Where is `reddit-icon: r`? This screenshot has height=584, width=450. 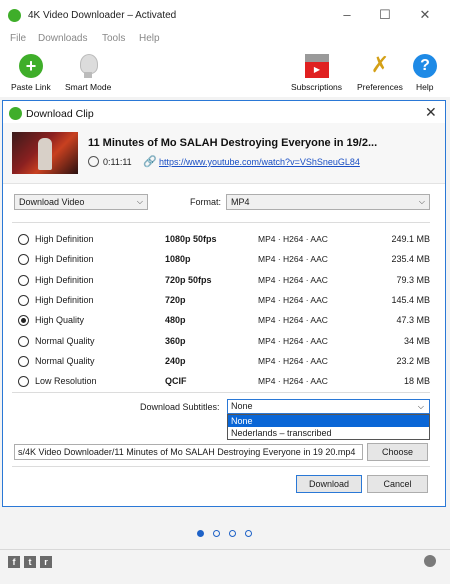 reddit-icon: r is located at coordinates (46, 562).